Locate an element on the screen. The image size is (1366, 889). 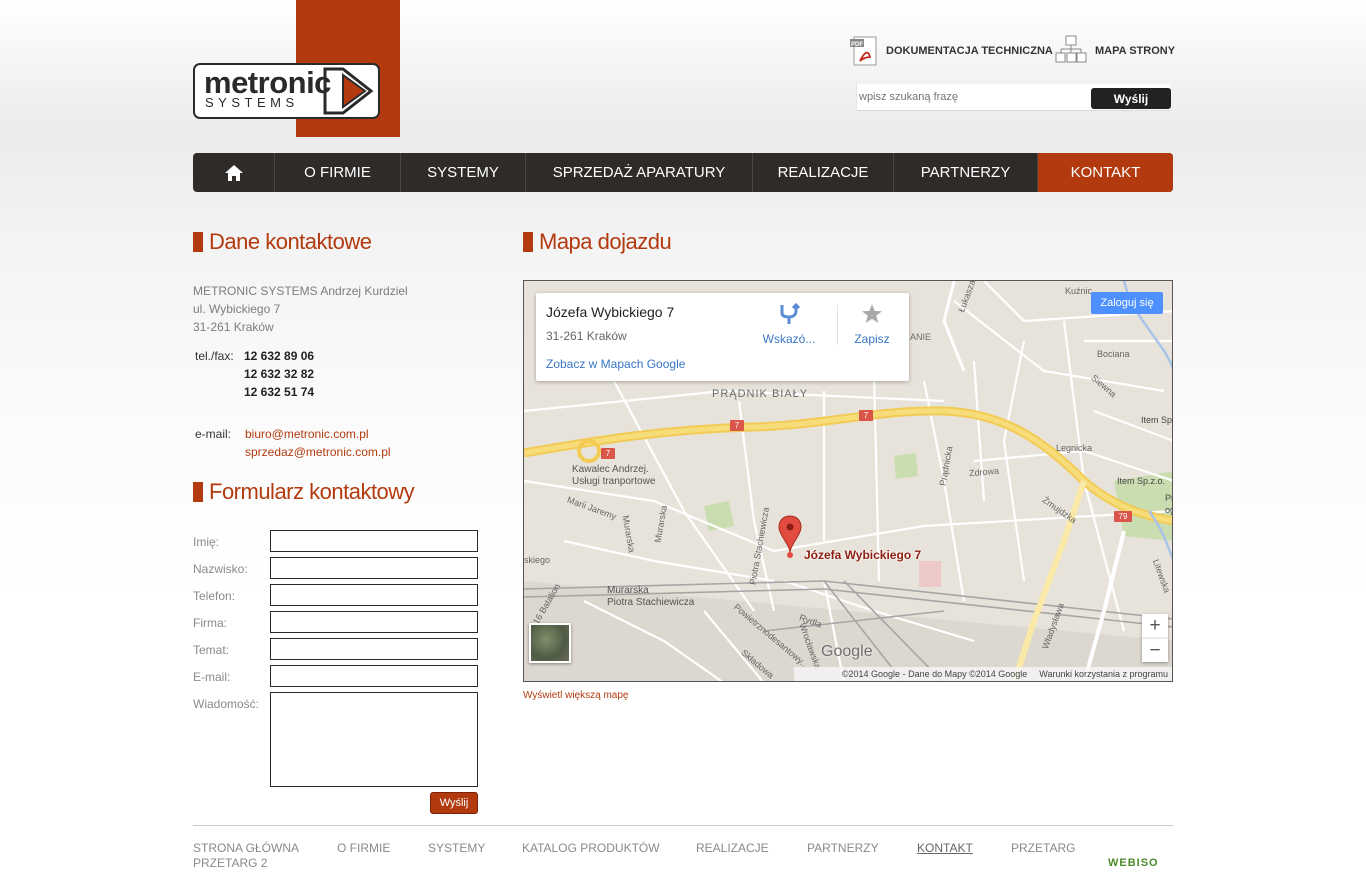
card-divider is located at coordinates (837, 325).